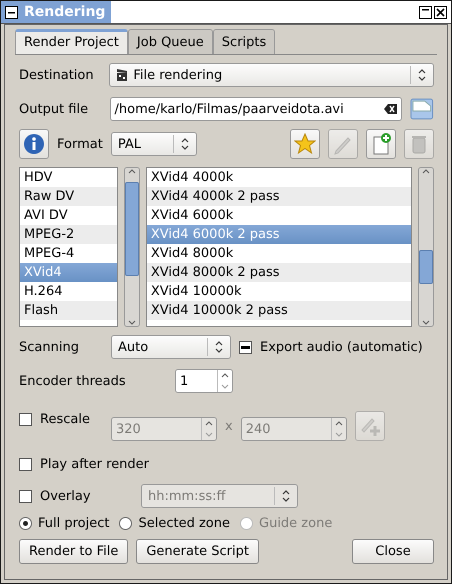 This screenshot has height=584, width=452. What do you see at coordinates (164, 429) in the screenshot?
I see `number-spinbox: 320` at bounding box center [164, 429].